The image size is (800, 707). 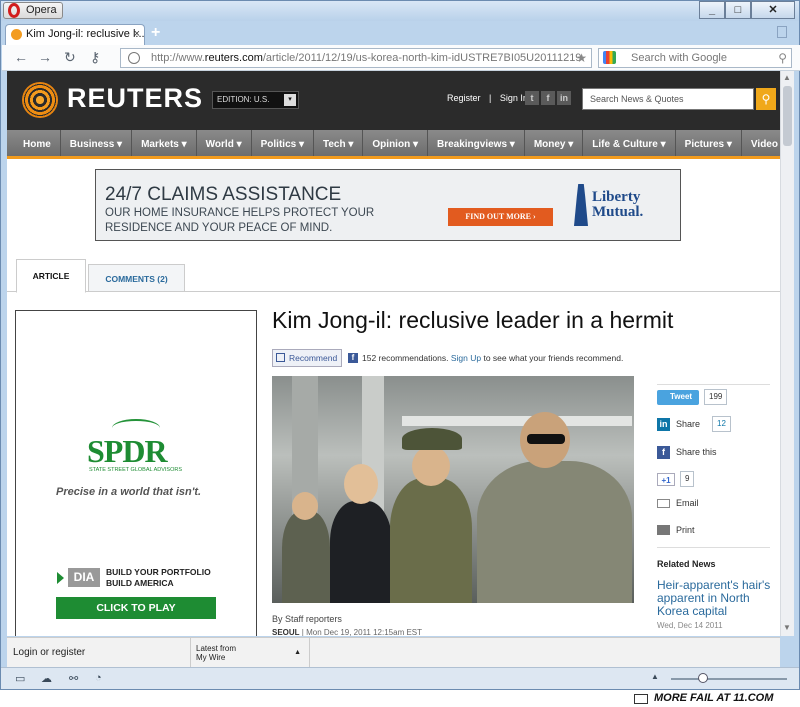 What do you see at coordinates (787, 353) in the screenshot?
I see `vertical-scrollbar: ▲ ▼` at bounding box center [787, 353].